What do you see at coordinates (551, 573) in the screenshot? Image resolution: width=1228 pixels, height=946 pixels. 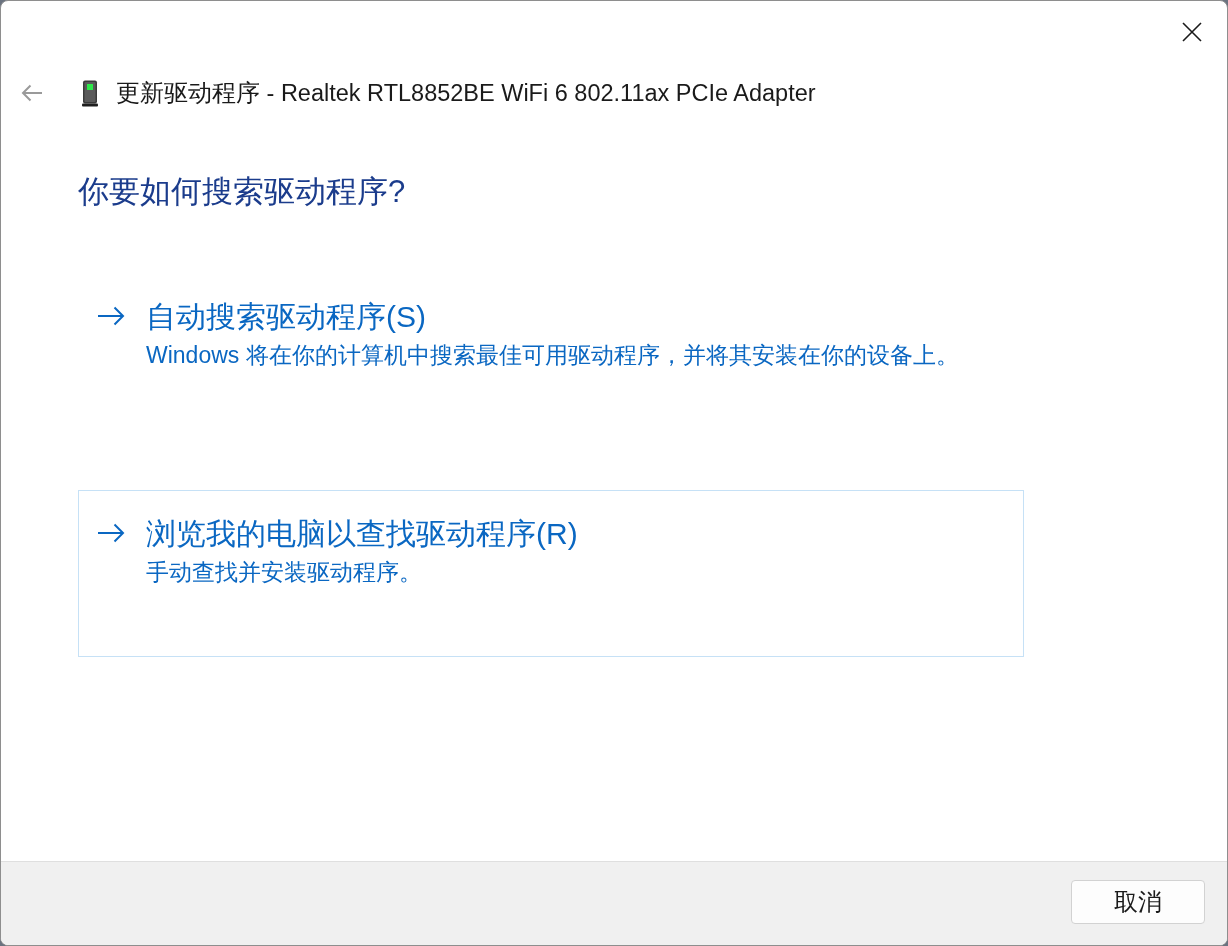 I see `command-link: 浏览我的电脑以查找驱动程序(R) 手动查找并安装驱动程序。` at bounding box center [551, 573].